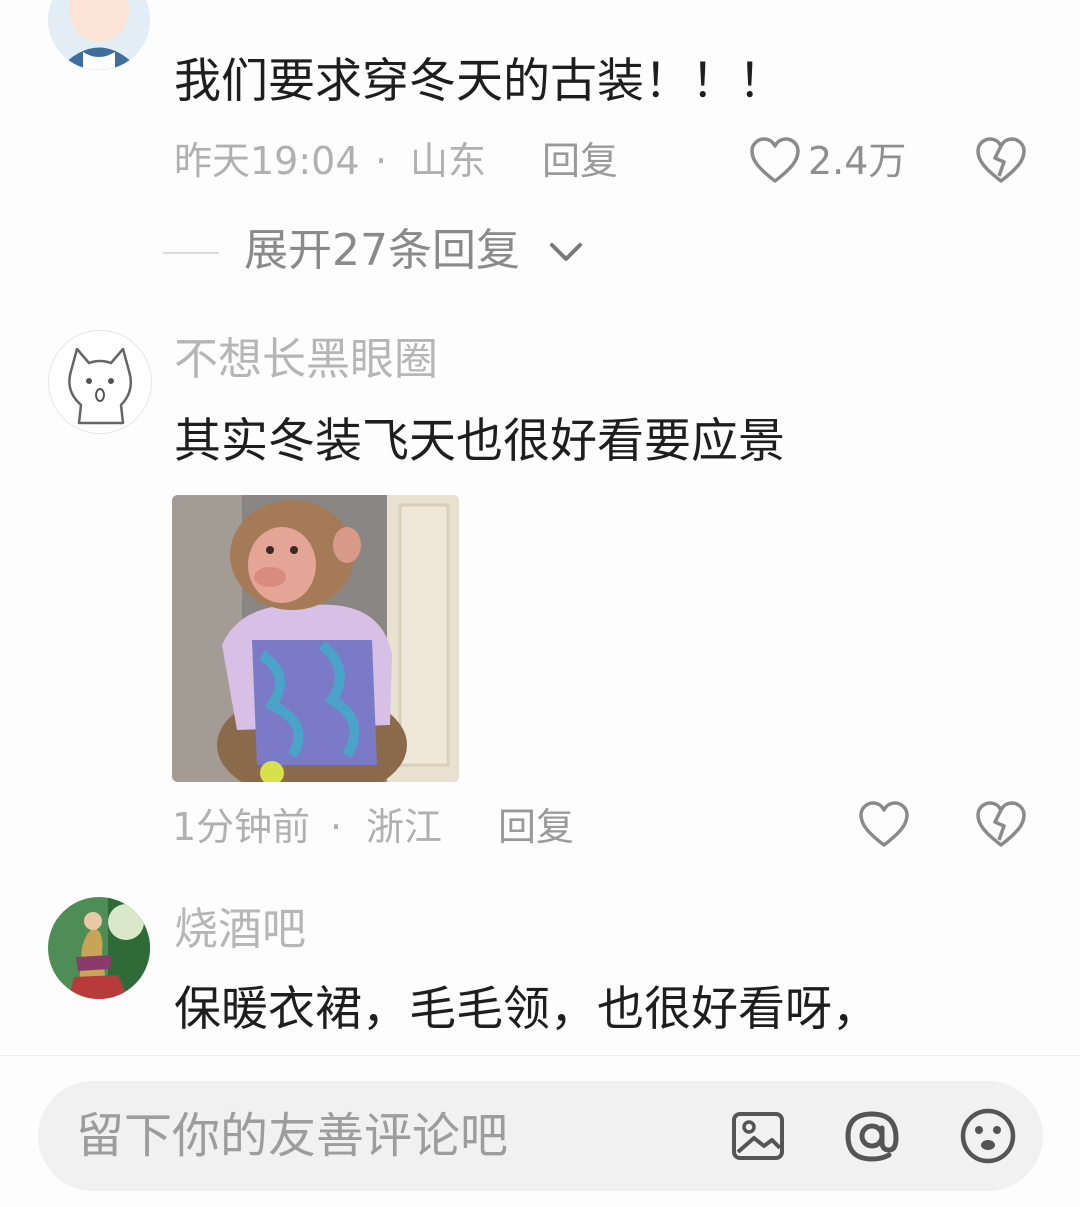 The width and height of the screenshot is (1080, 1207). Describe the element at coordinates (404, 827) in the screenshot. I see `comment-location: 浙江` at that location.